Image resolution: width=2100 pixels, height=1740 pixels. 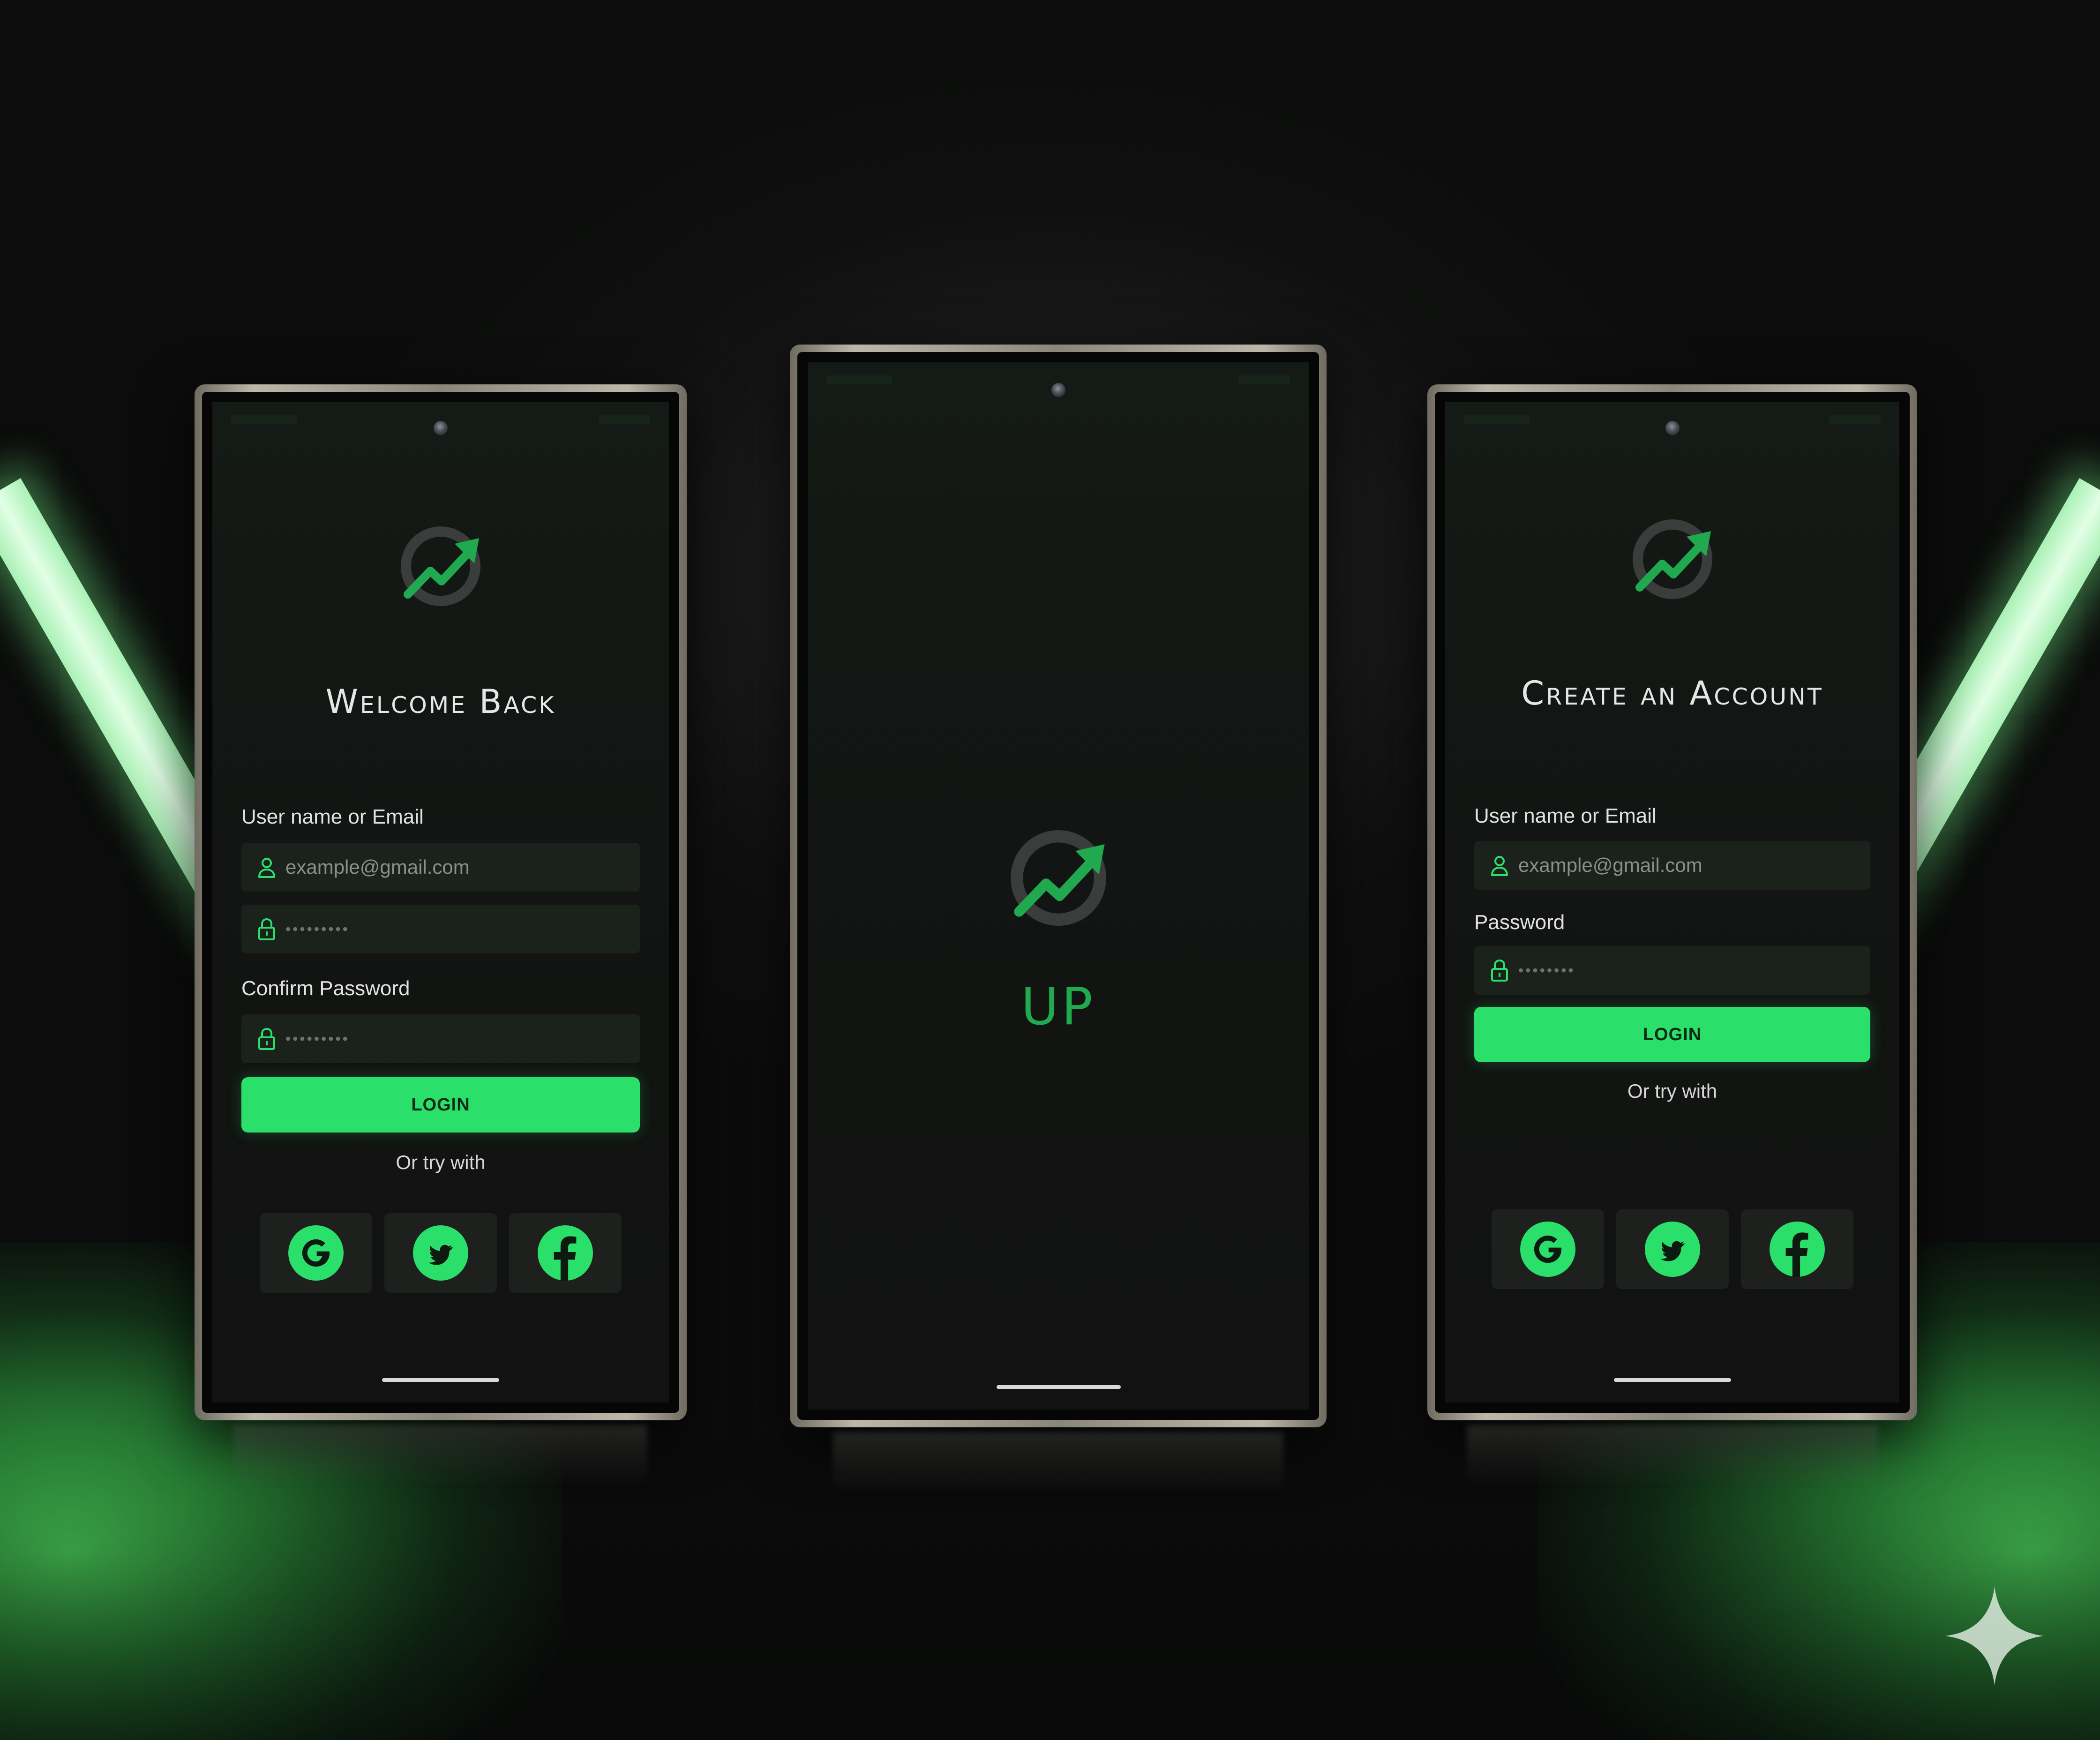 I want to click on password-input: ••••••••, so click(x=1672, y=970).